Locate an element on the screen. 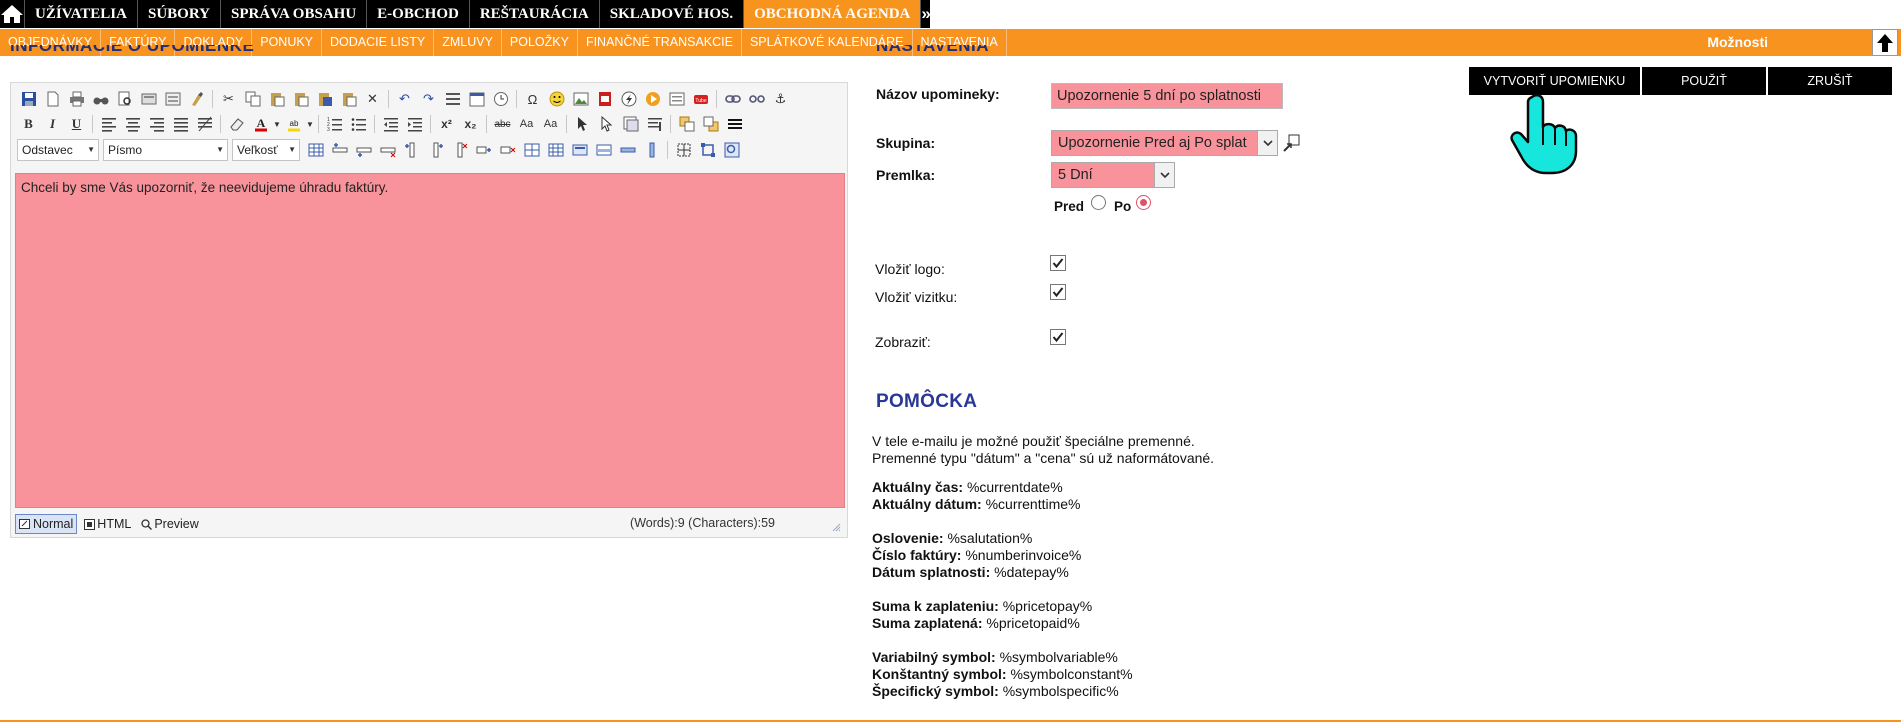 The height and width of the screenshot is (726, 1901). before-radio is located at coordinates (1098, 202).